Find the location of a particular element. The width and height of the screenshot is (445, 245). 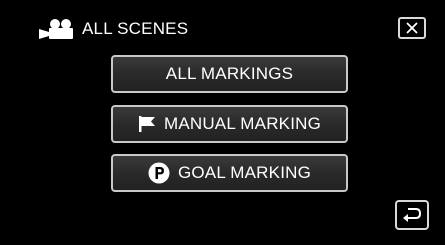

manual-marking-button: MANUAL MARKING is located at coordinates (229, 124).